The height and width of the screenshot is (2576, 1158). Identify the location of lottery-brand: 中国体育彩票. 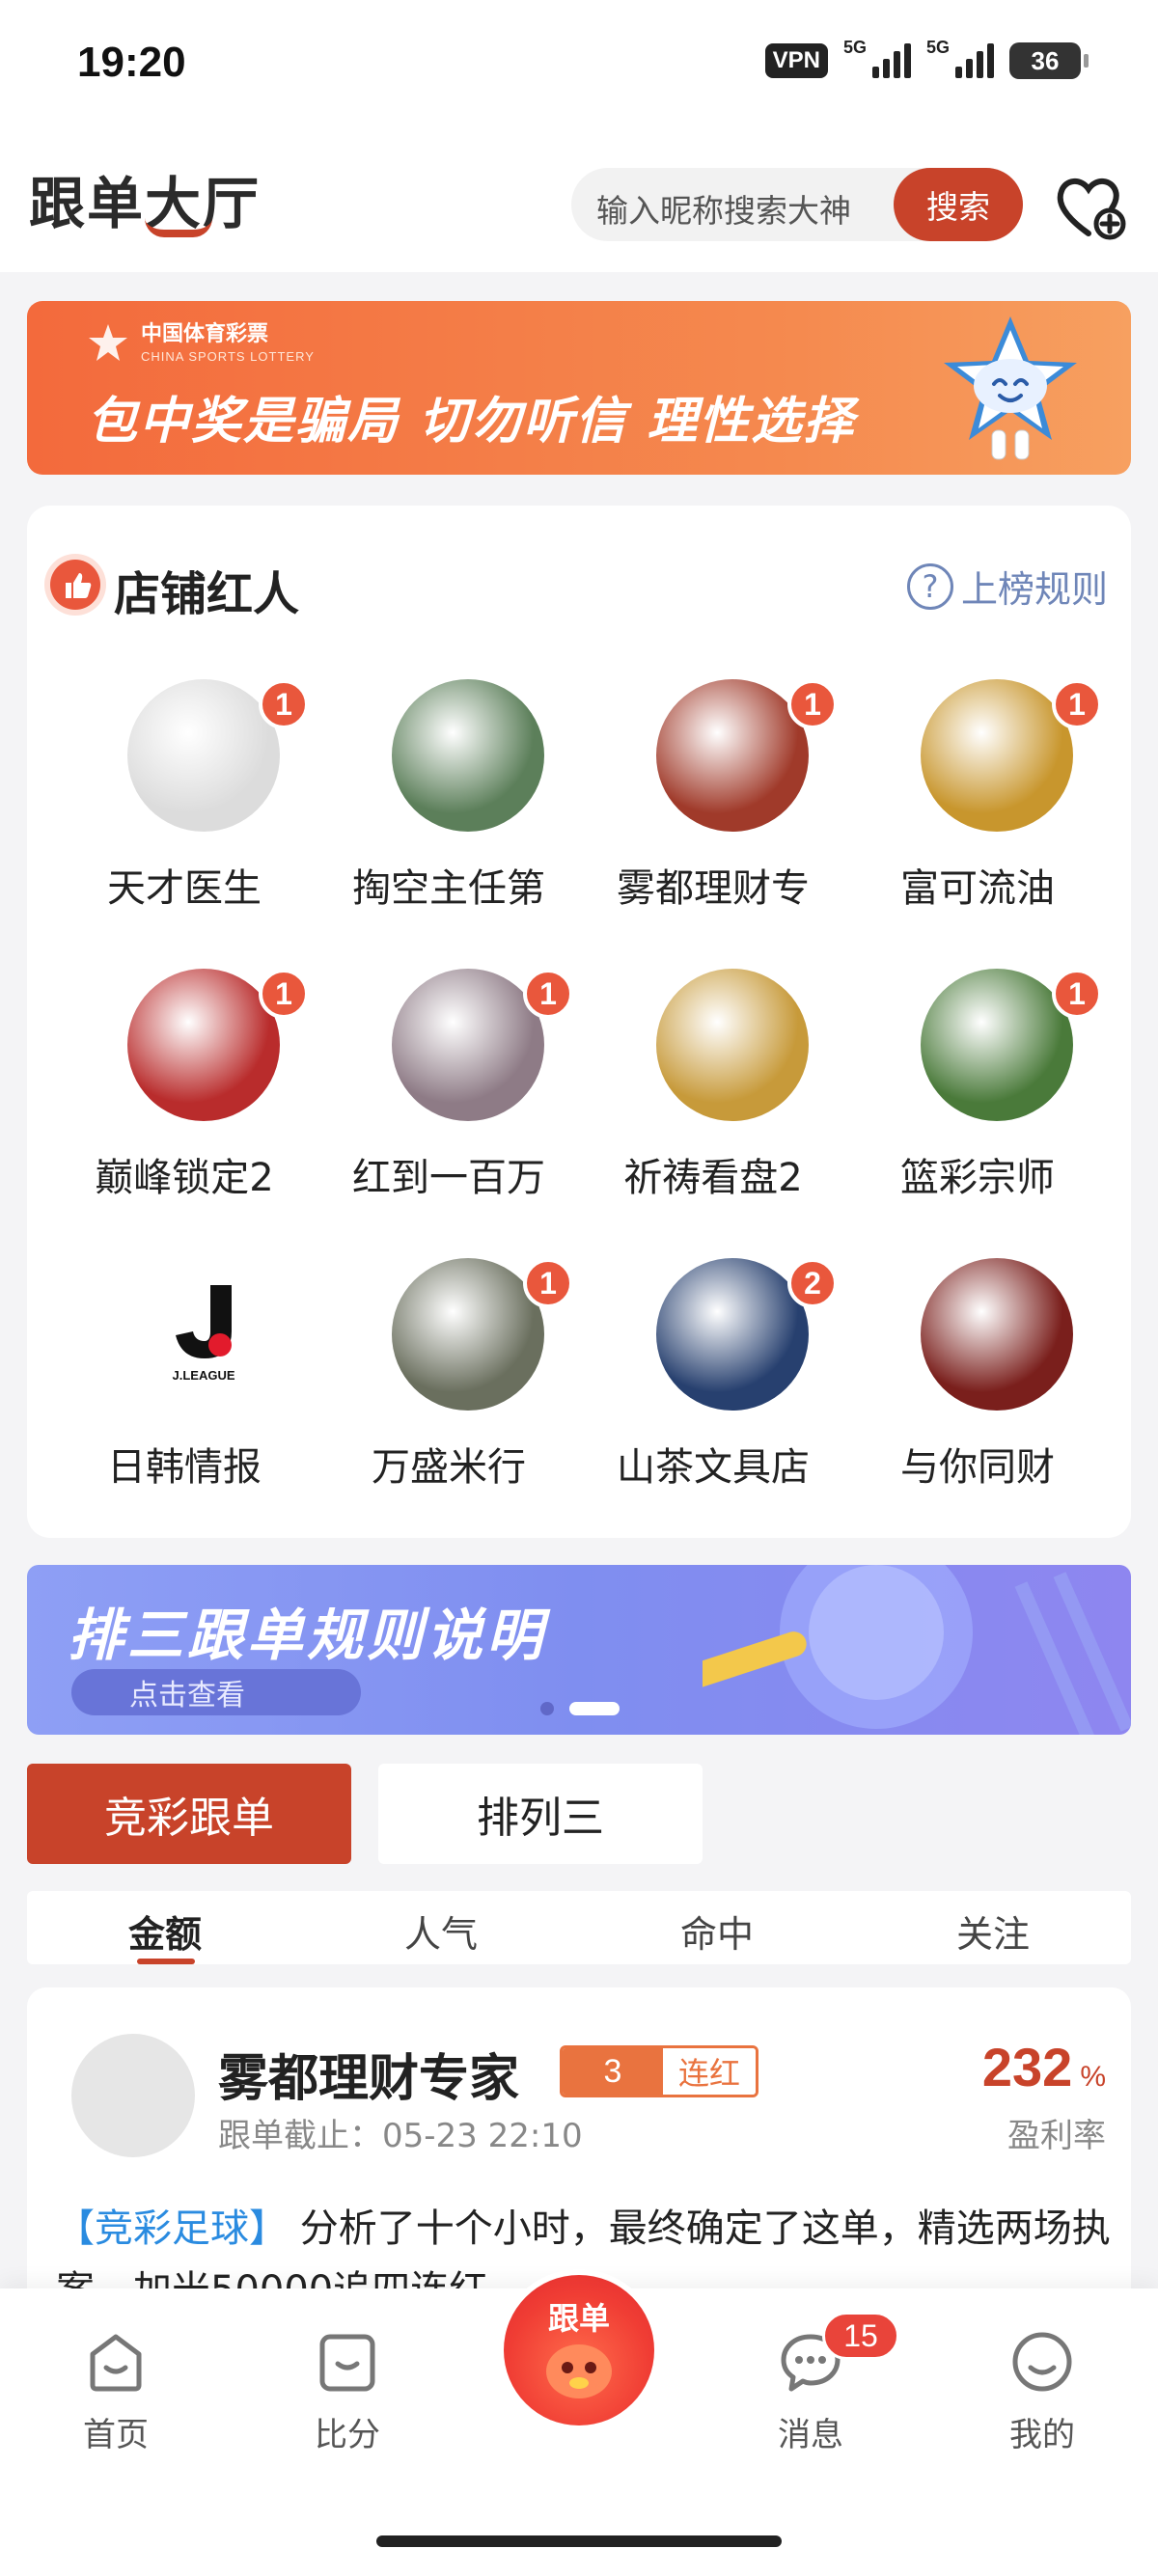
(205, 334).